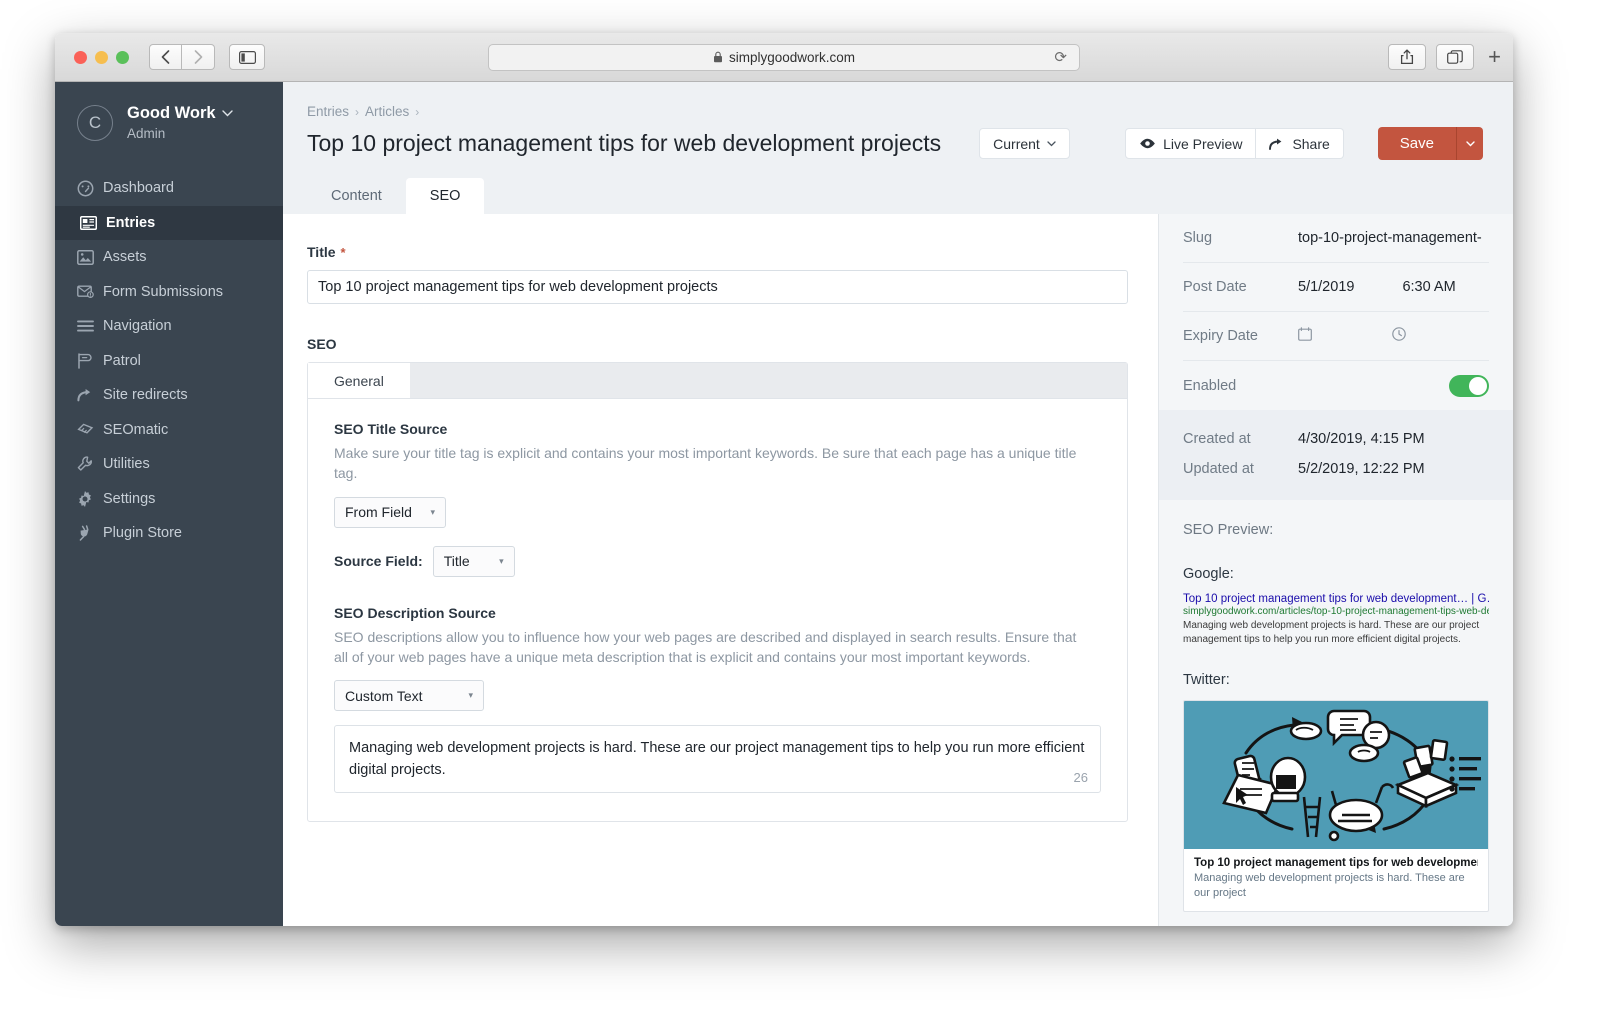 This screenshot has width=1600, height=1020. What do you see at coordinates (717, 252) in the screenshot?
I see `title-field-label: Title *` at bounding box center [717, 252].